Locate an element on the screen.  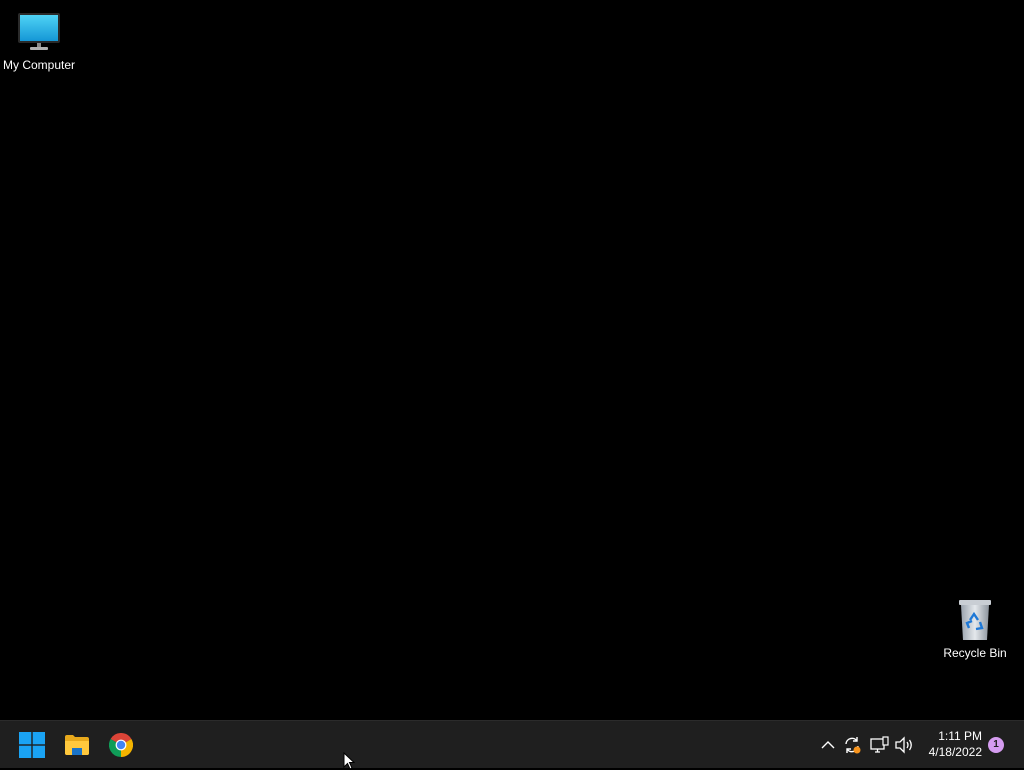
recycle-bin-icon is located at coordinates (975, 620).